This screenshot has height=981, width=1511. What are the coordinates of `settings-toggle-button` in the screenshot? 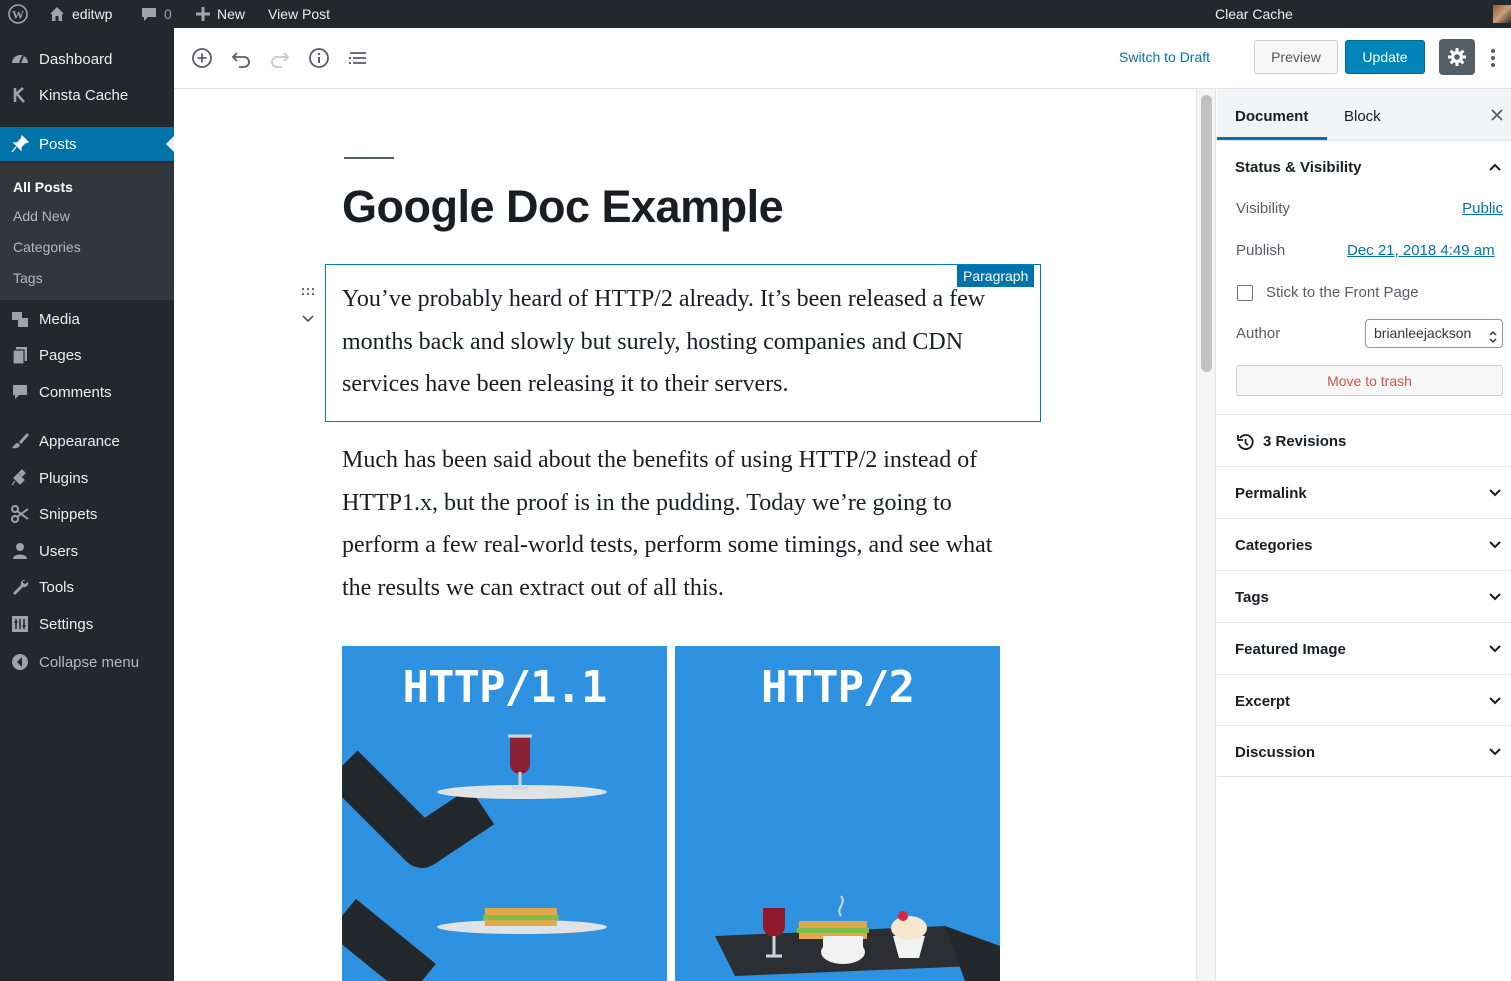 It's located at (1457, 57).